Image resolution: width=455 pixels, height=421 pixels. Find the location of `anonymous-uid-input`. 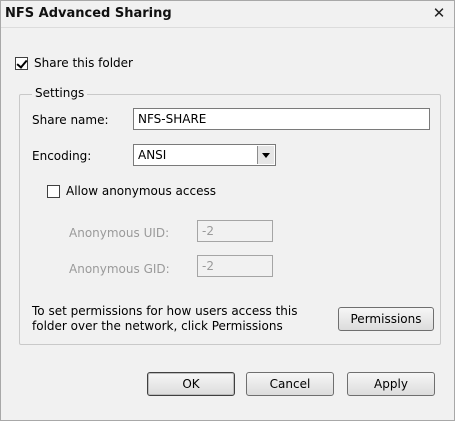

anonymous-uid-input is located at coordinates (235, 231).